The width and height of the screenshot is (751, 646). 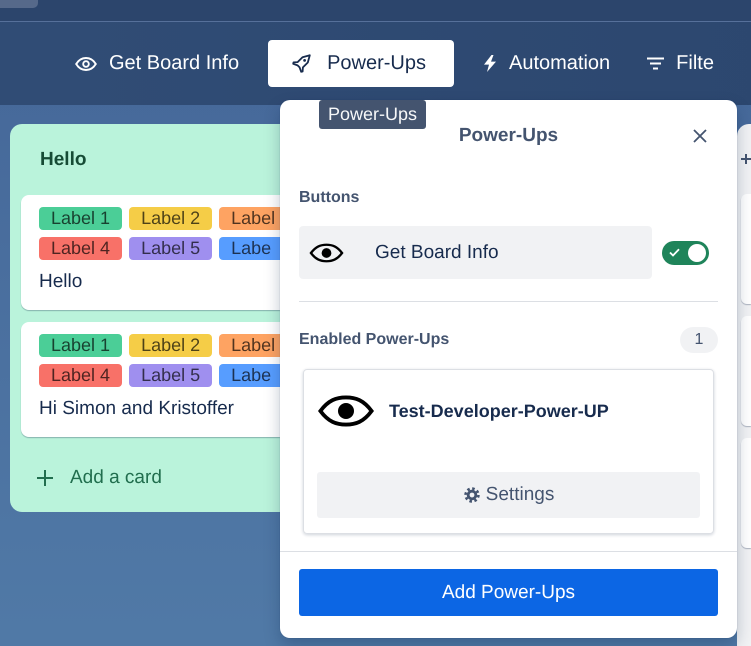 I want to click on nav-tab, so click(x=19, y=4).